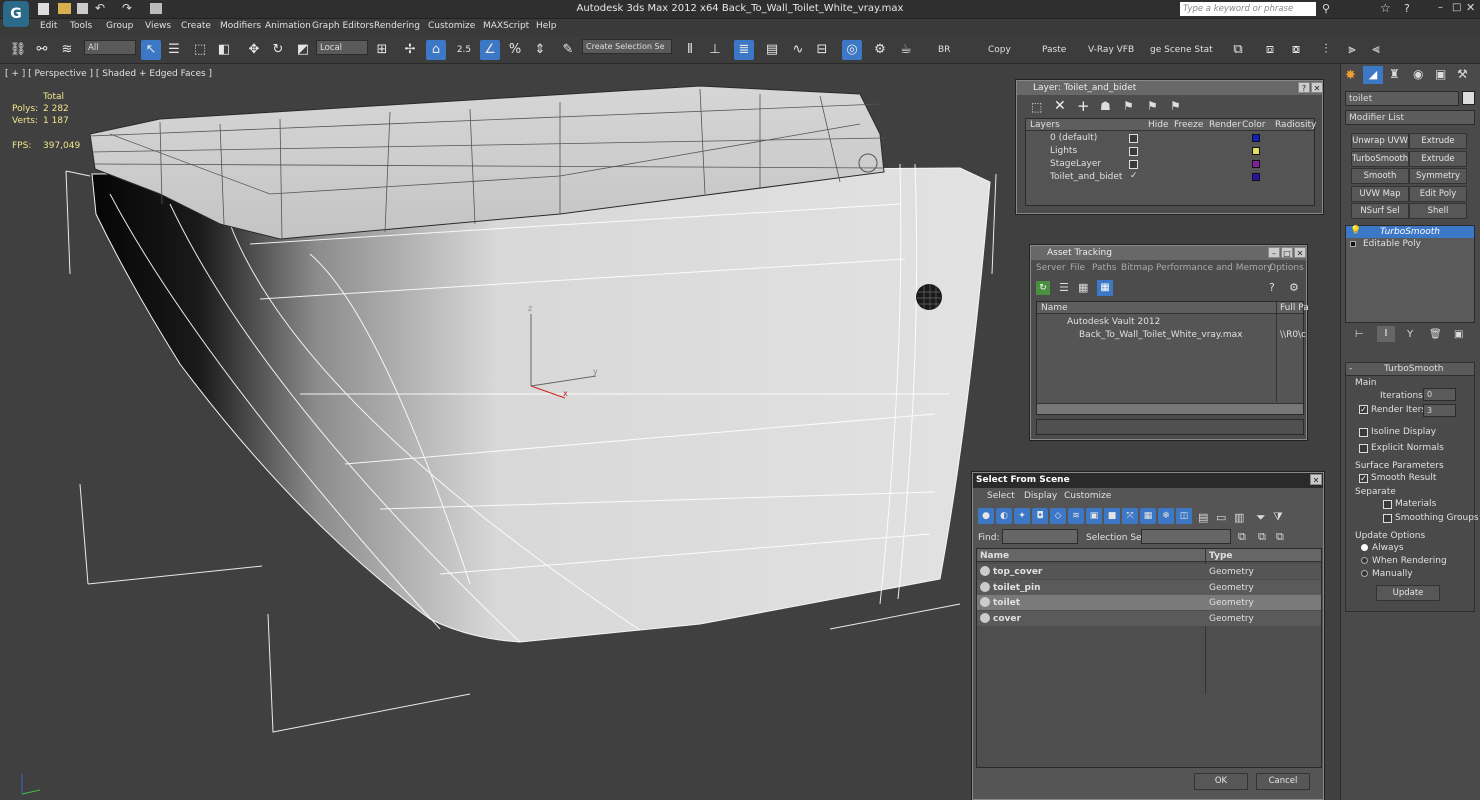 Image resolution: width=1480 pixels, height=800 pixels. Describe the element at coordinates (42, 50) in the screenshot. I see `unlink-icon: ⚯` at that location.